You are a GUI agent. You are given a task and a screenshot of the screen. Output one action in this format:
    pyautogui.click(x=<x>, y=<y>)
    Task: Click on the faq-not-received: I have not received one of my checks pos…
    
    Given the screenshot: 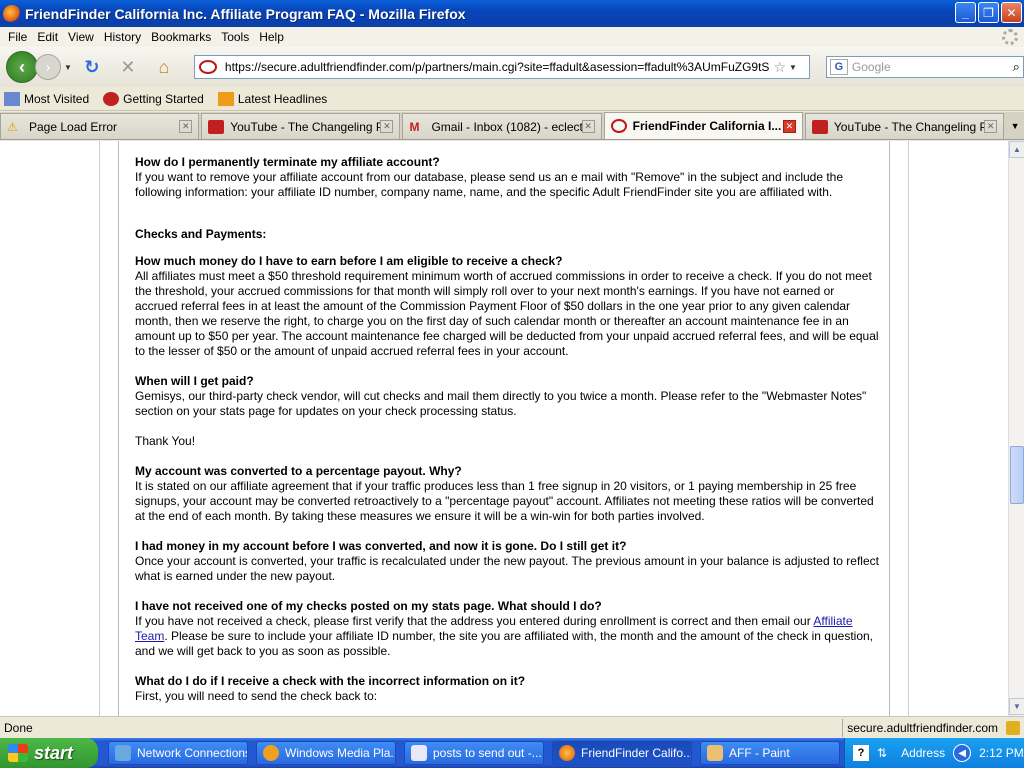 What is the action you would take?
    pyautogui.click(x=507, y=629)
    